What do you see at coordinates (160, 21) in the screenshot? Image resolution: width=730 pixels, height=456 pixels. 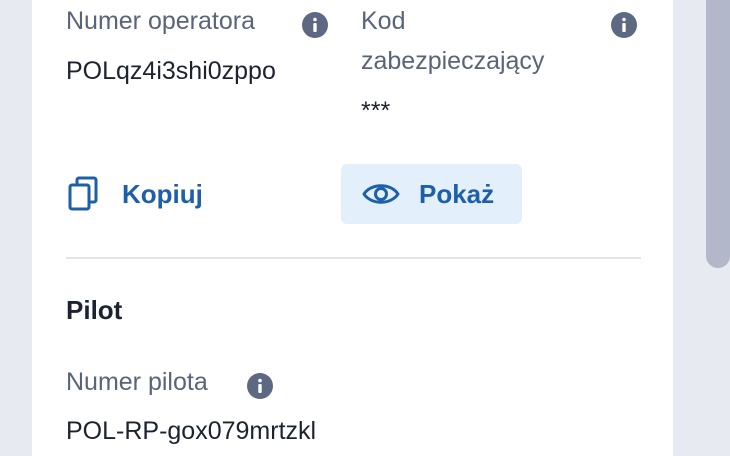 I see `operator-number-label: Numer operatora` at bounding box center [160, 21].